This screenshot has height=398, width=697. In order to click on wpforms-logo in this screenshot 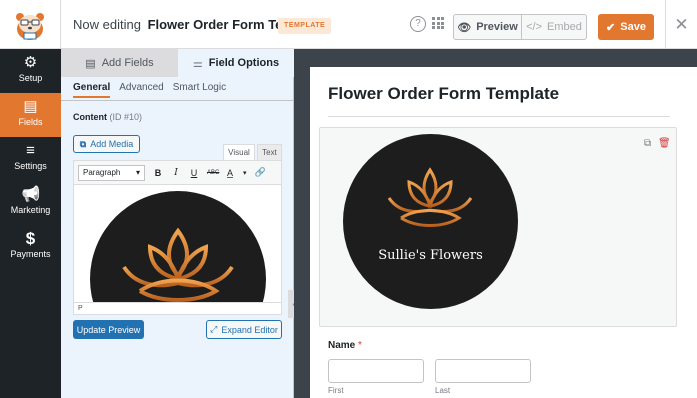, I will do `click(30, 24)`.